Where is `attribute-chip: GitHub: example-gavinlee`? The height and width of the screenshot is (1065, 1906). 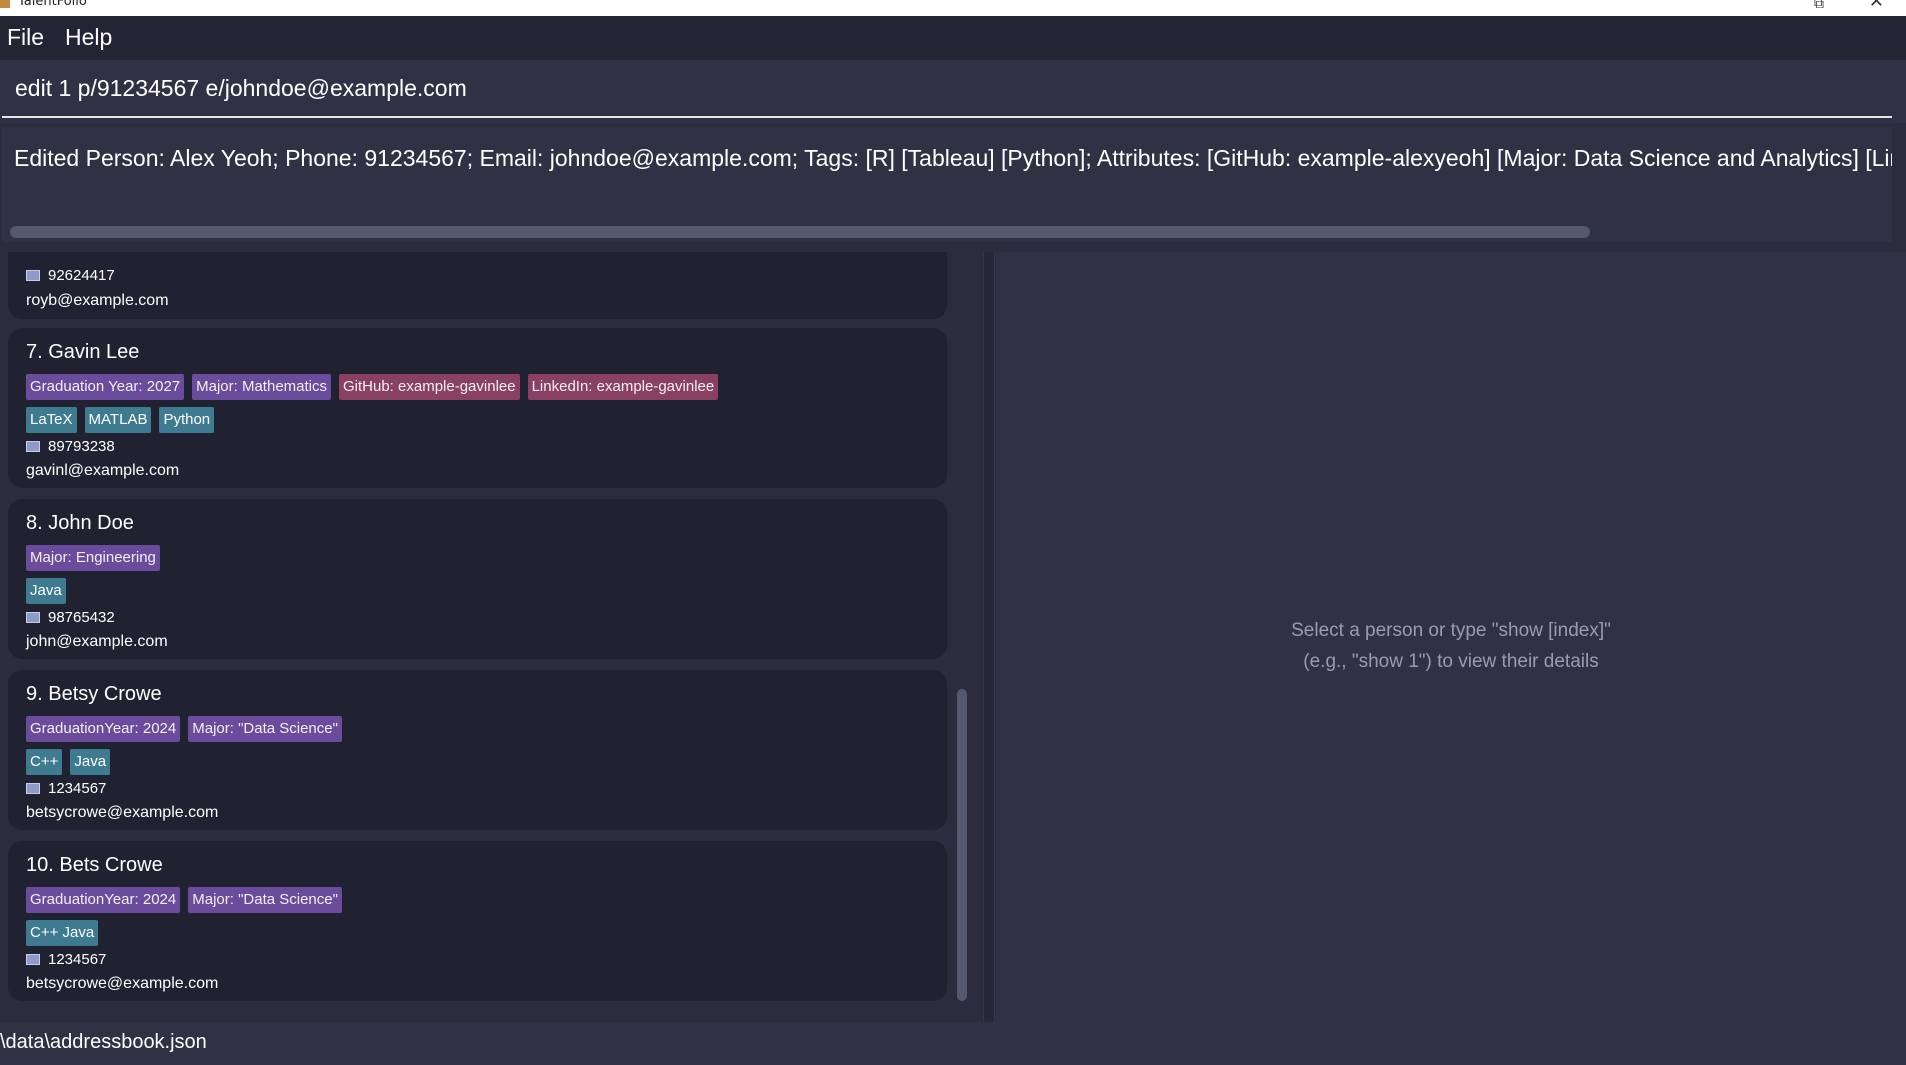 attribute-chip: GitHub: example-gavinlee is located at coordinates (429, 387).